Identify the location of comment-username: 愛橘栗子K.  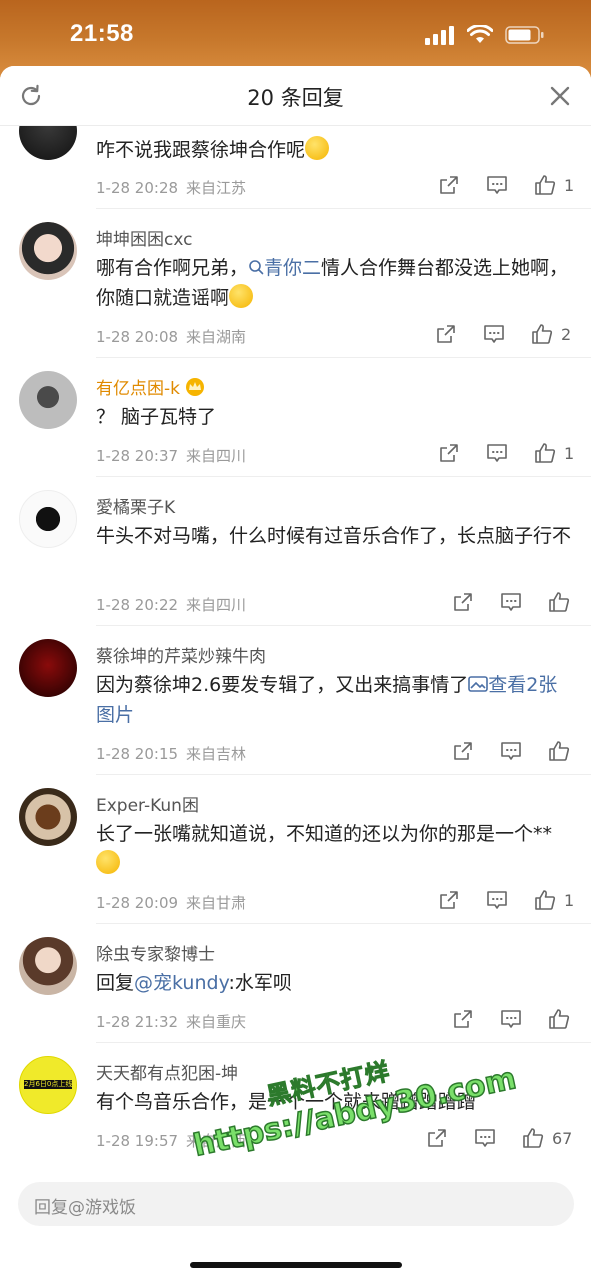
(135, 505).